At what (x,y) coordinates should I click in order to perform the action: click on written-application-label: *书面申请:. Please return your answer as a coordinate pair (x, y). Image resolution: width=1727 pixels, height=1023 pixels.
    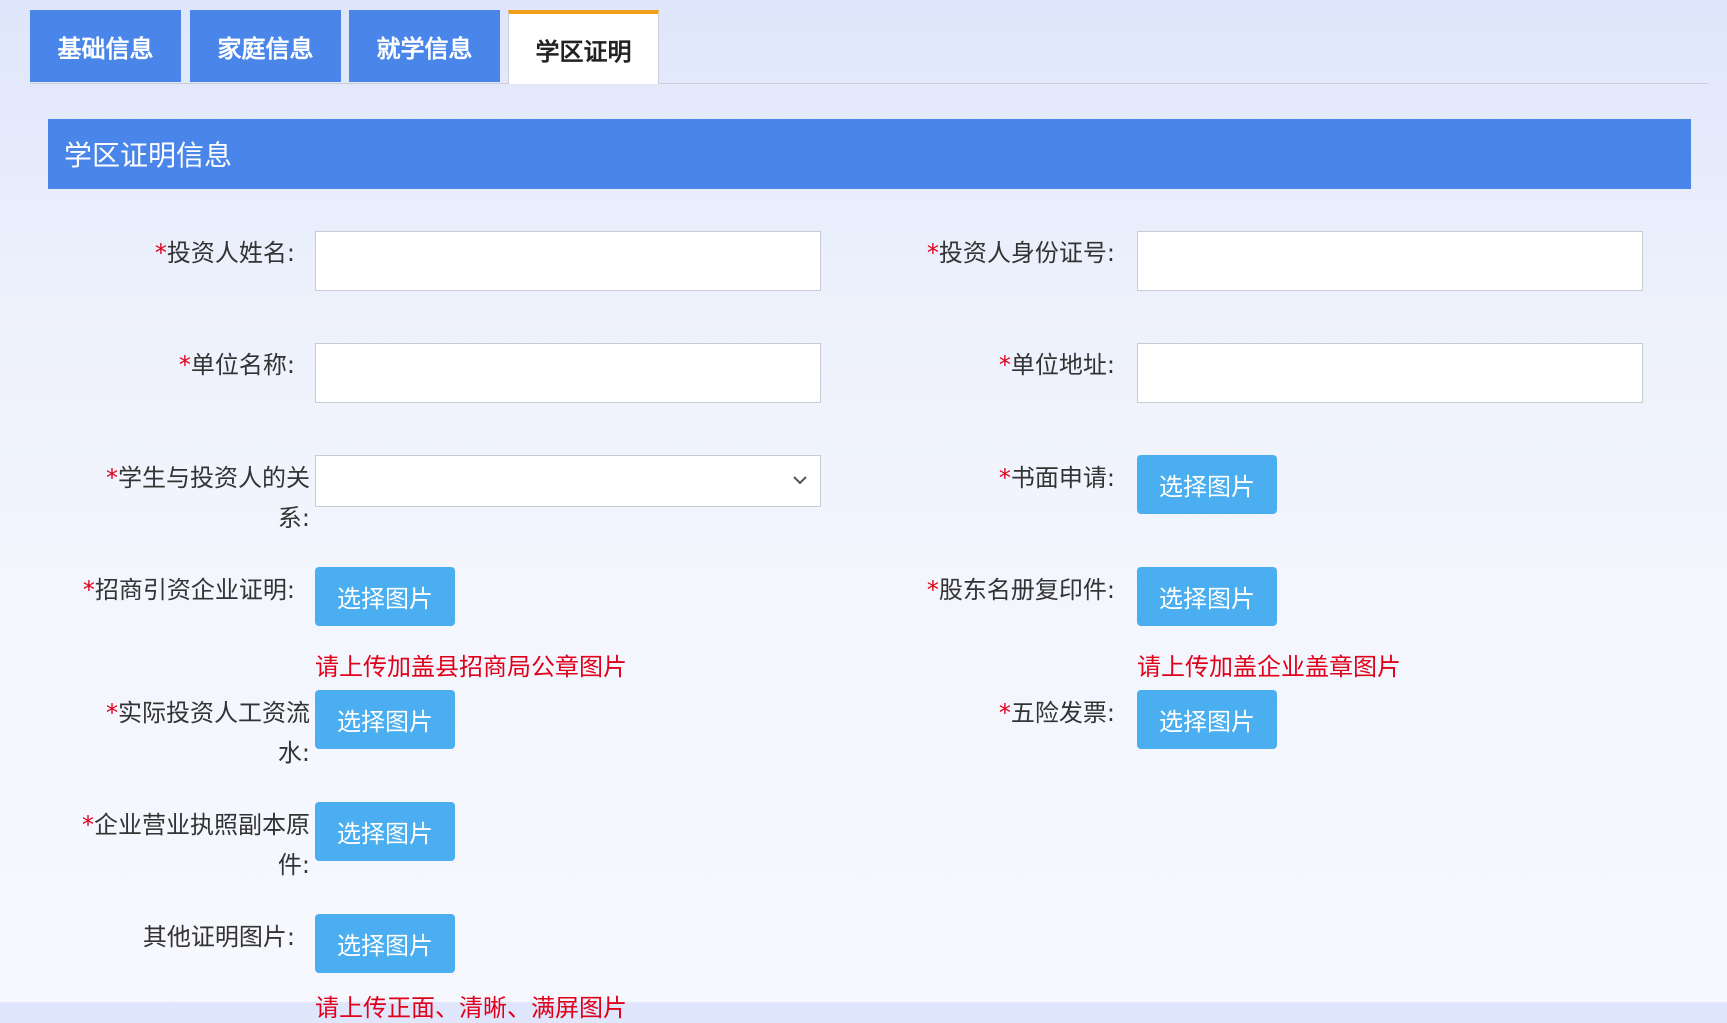
    Looking at the image, I should click on (1056, 478).